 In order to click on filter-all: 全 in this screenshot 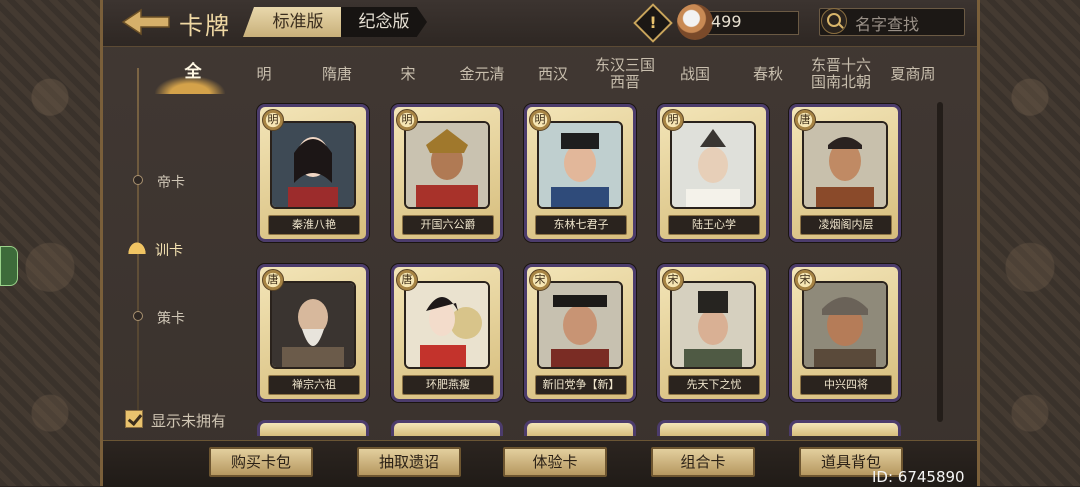, I will do `click(193, 72)`.